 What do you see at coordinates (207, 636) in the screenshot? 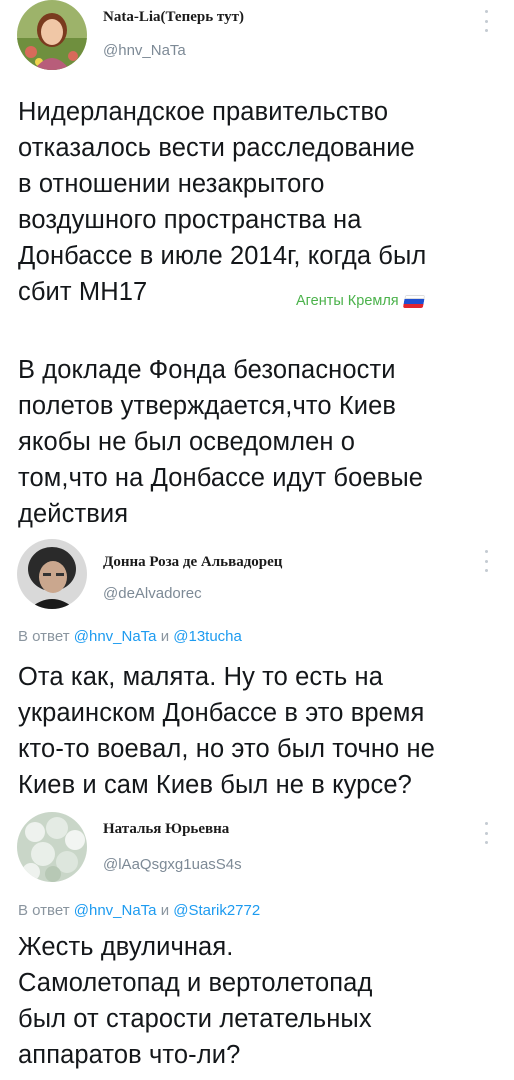
I see `reply-user-link: @13tucha` at bounding box center [207, 636].